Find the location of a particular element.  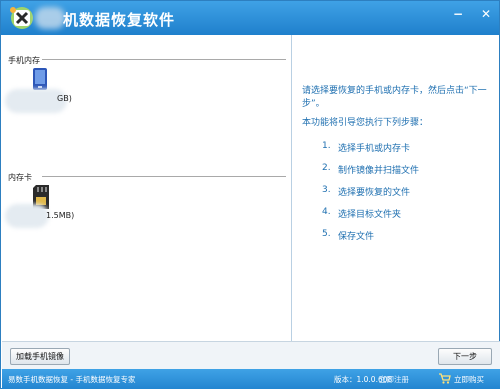

blurred-device-name is located at coordinates (27, 216).